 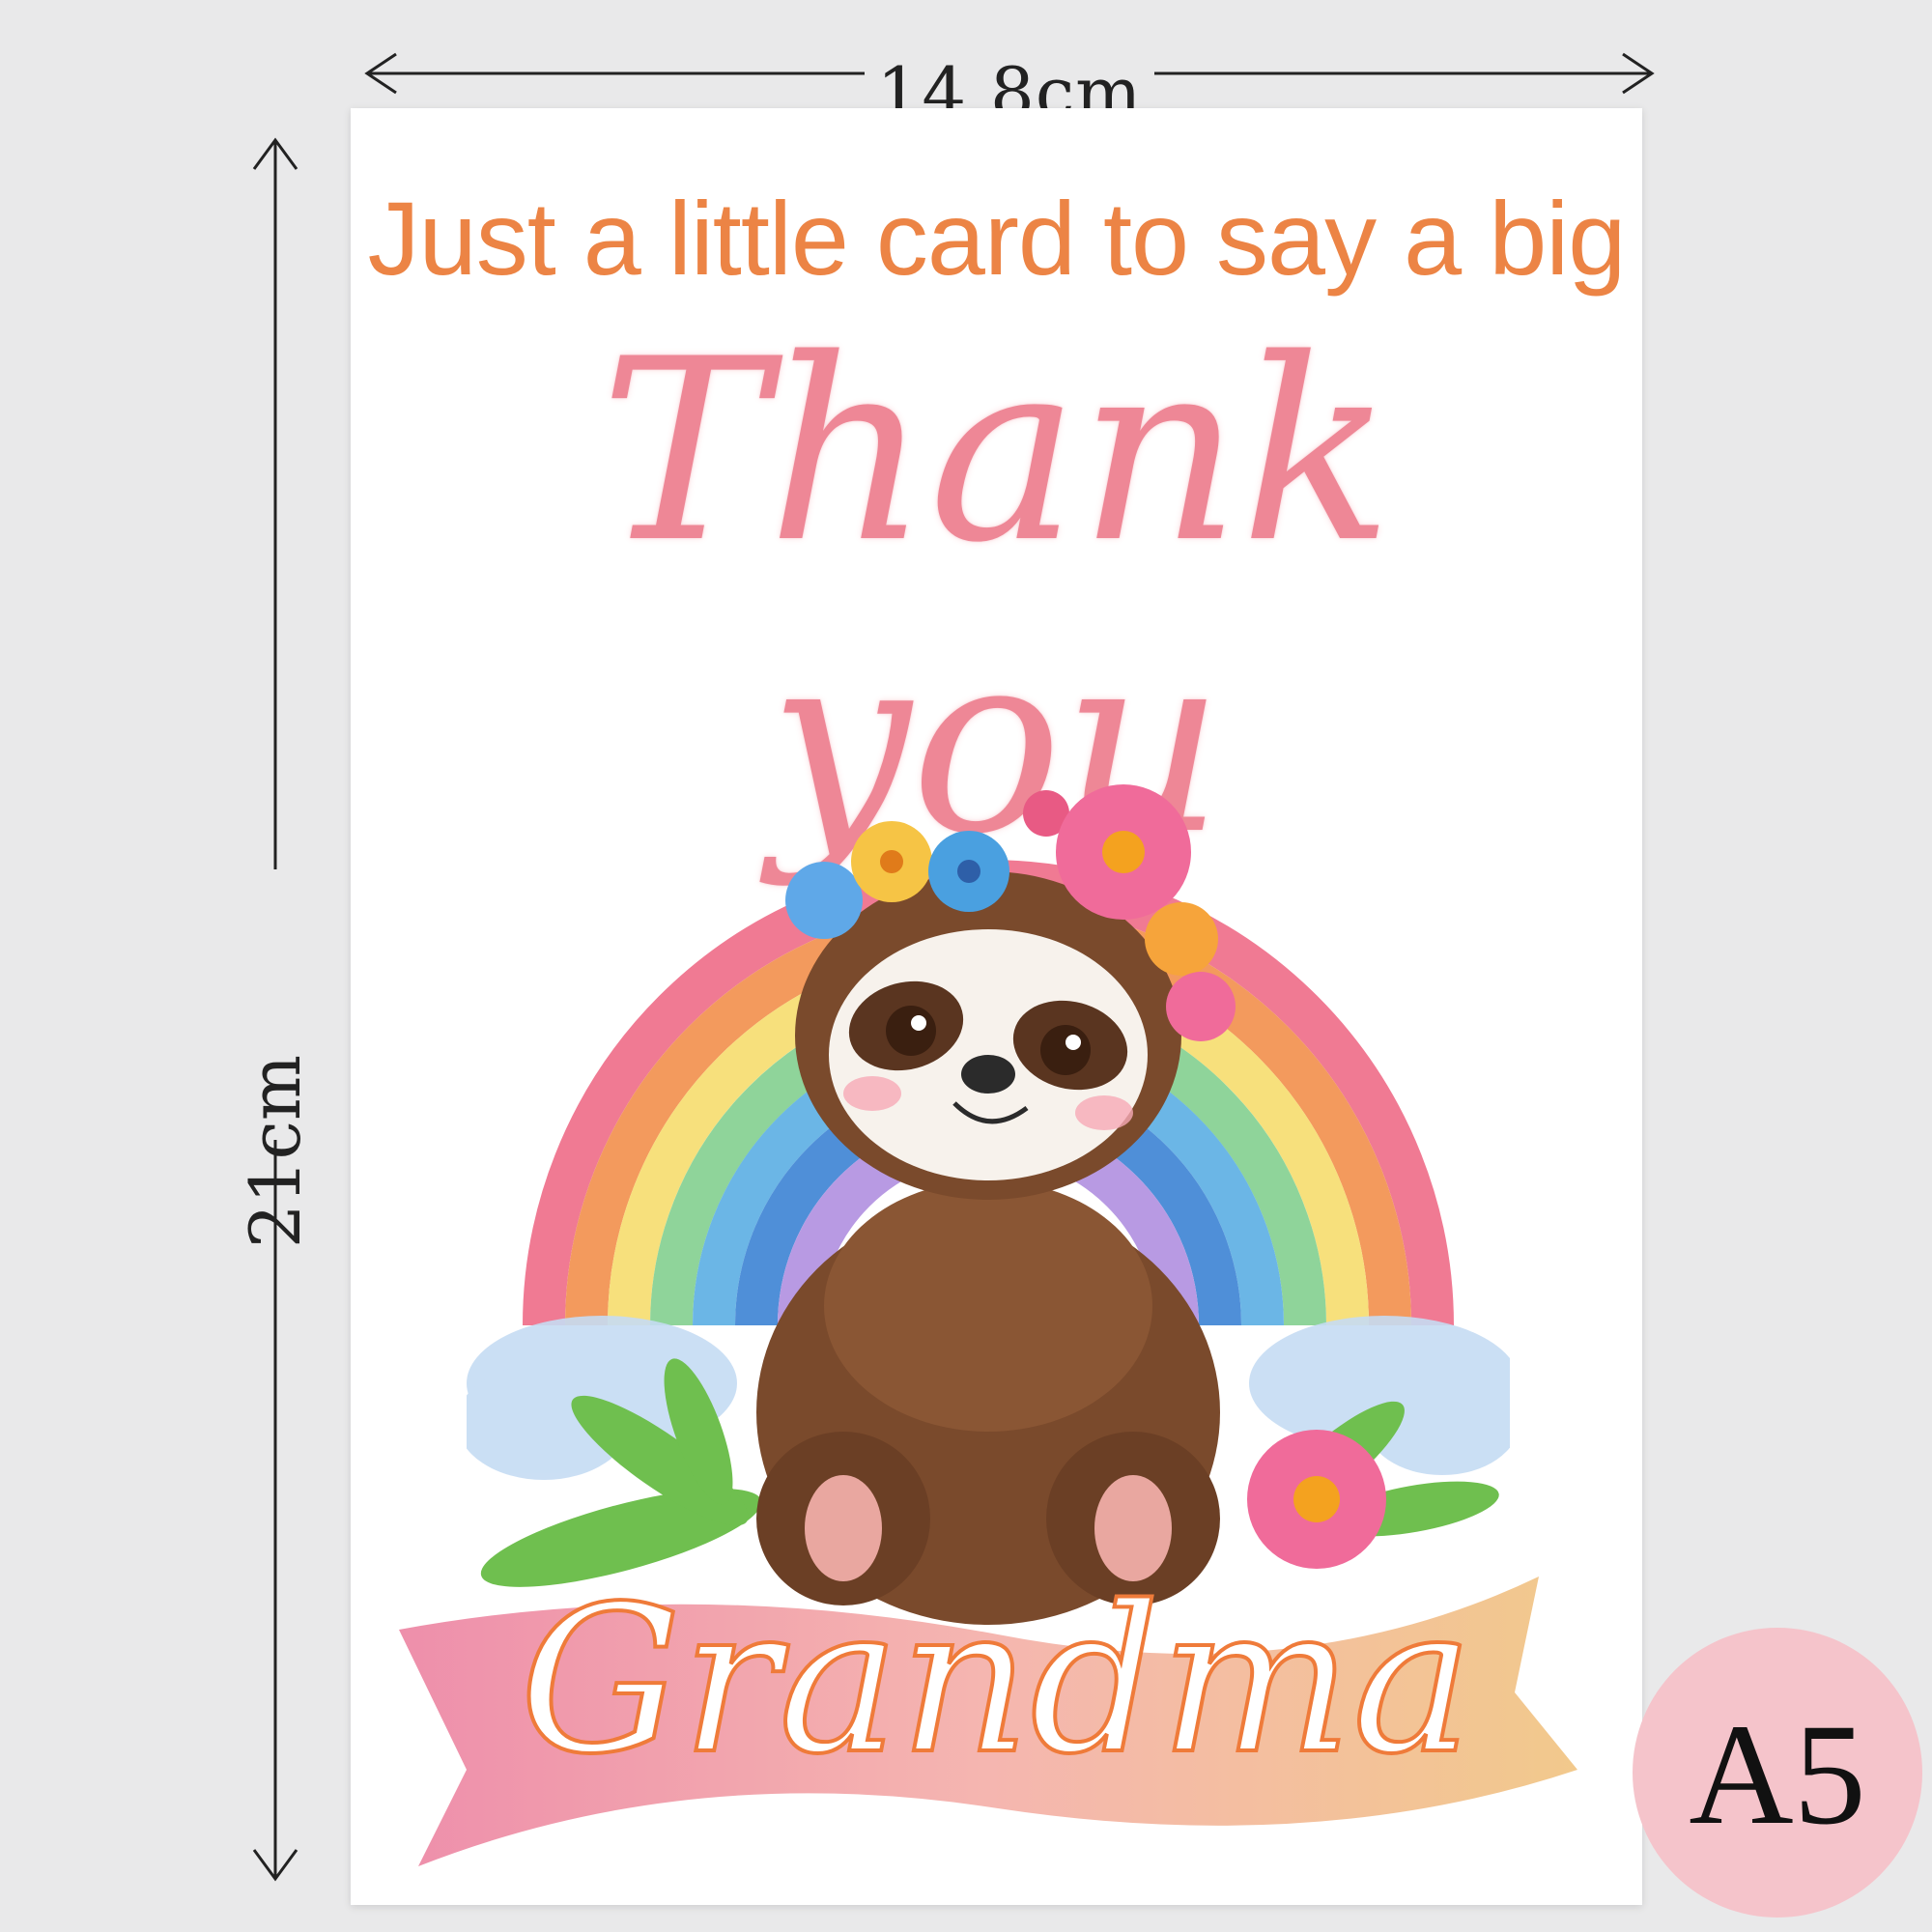 I want to click on recipient-name: Grandma, so click(x=996, y=1680).